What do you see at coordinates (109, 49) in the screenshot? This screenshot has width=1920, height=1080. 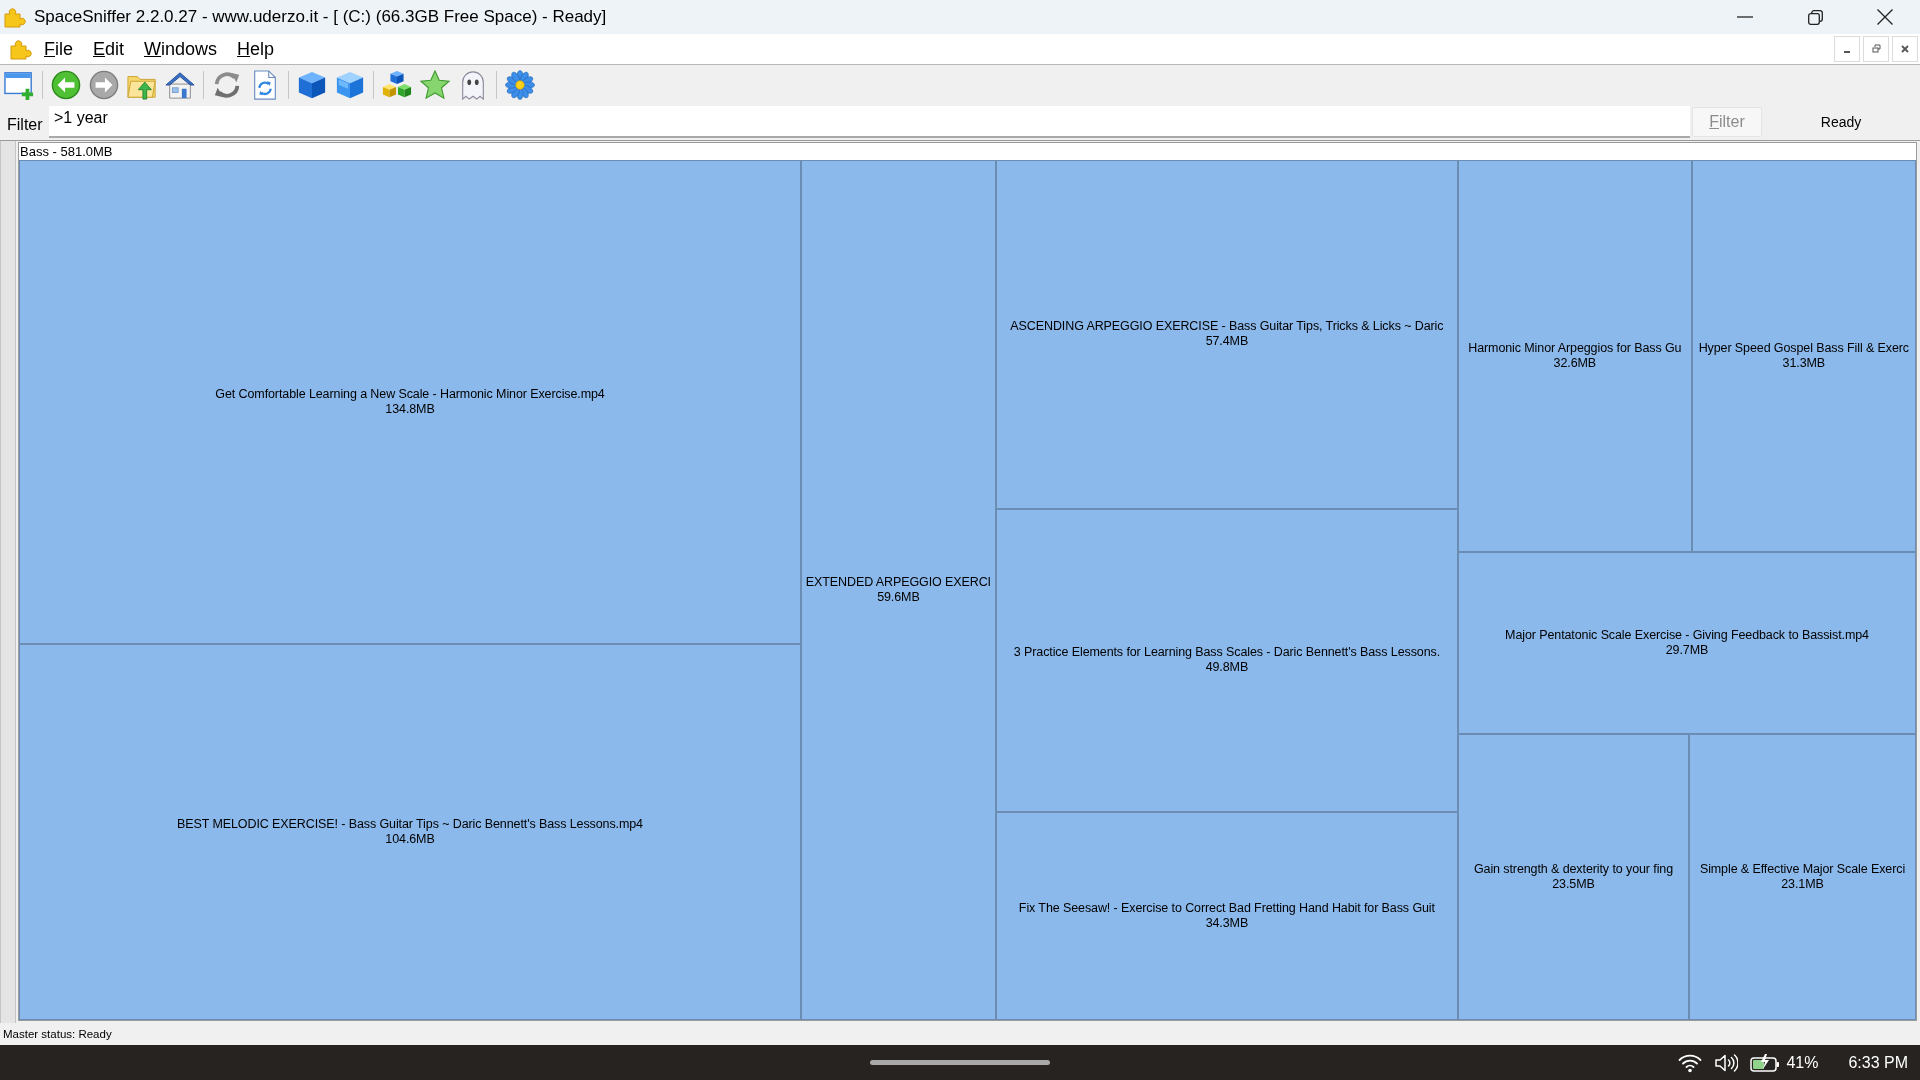 I see `menu-item: Edit` at bounding box center [109, 49].